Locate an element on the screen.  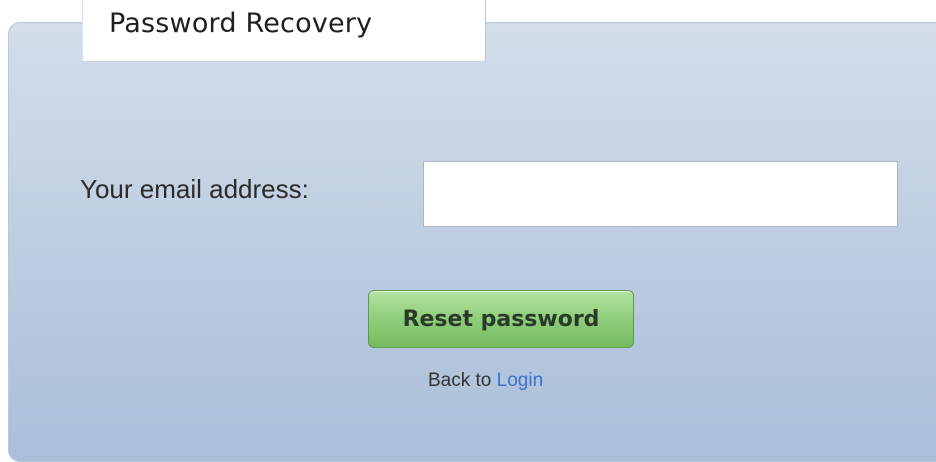
page-title: Password Recovery is located at coordinates (241, 23).